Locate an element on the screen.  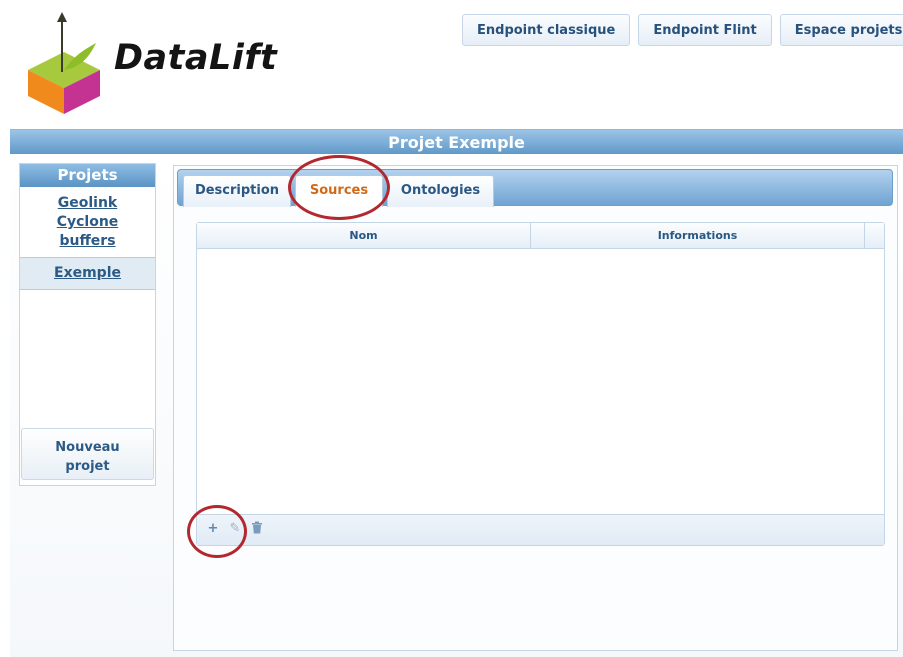
tab-description: Description is located at coordinates (237, 191).